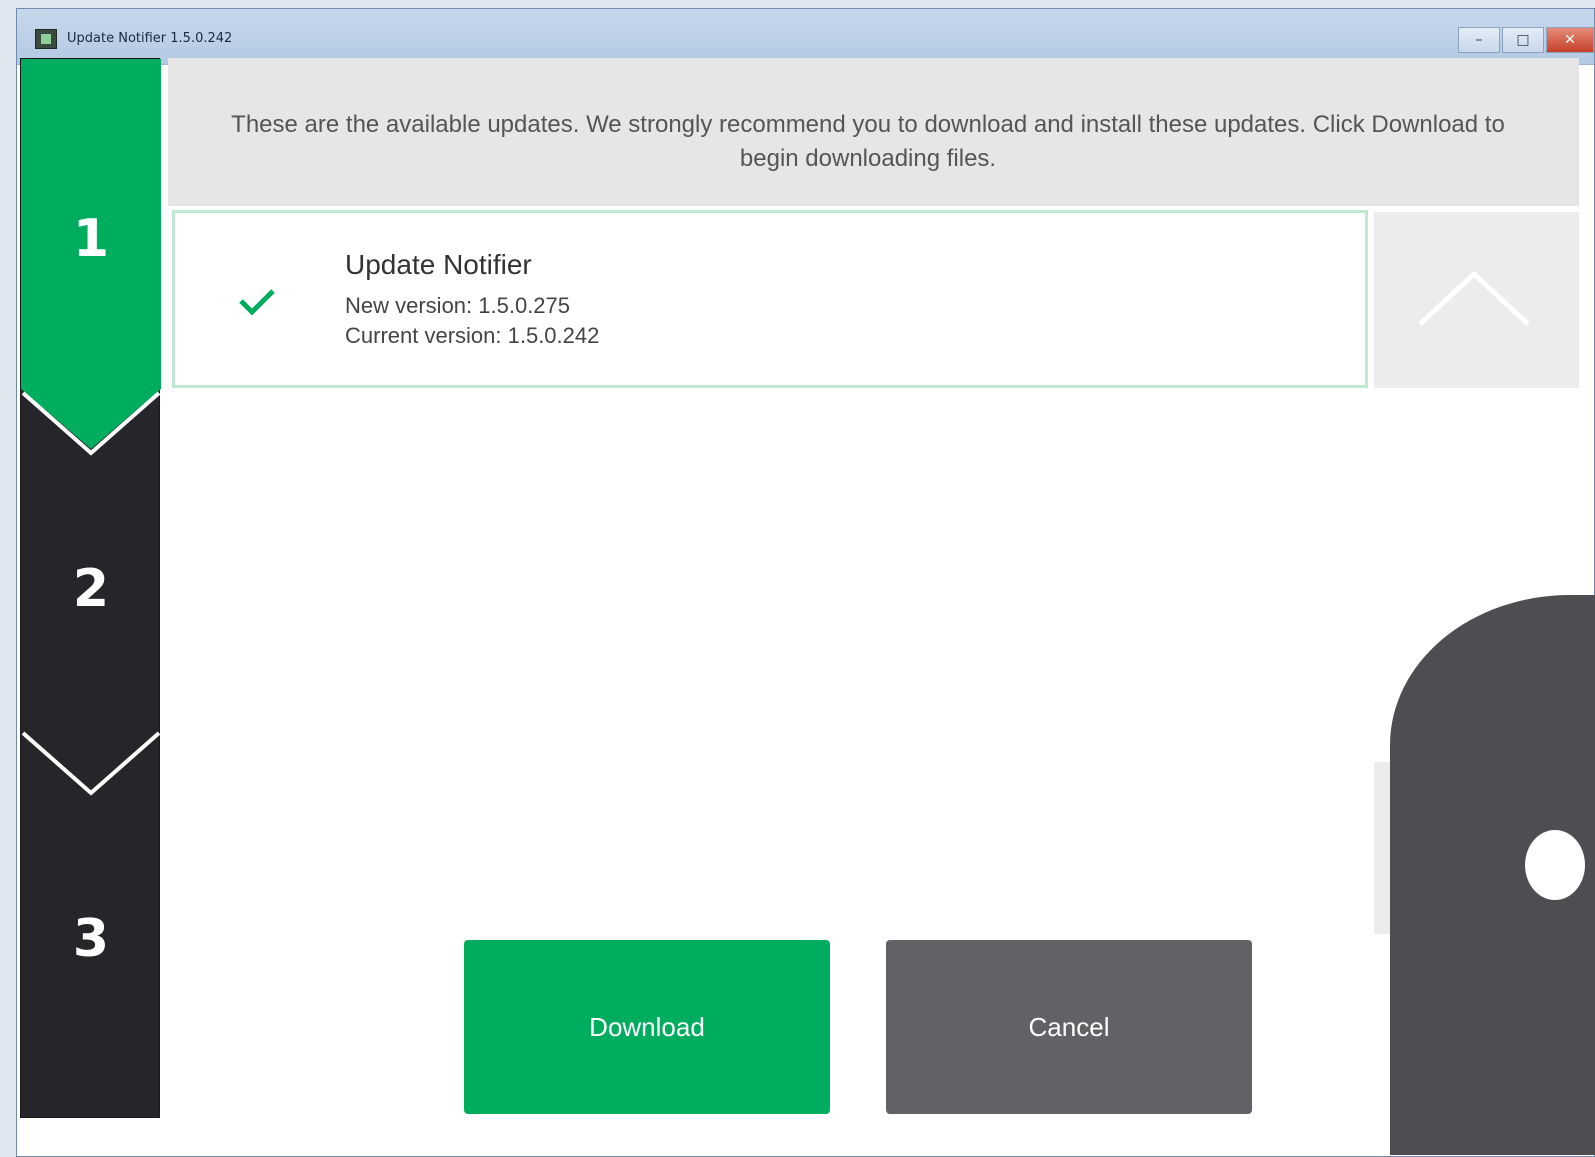 Image resolution: width=1595 pixels, height=1157 pixels. I want to click on maximize-button: □, so click(1523, 40).